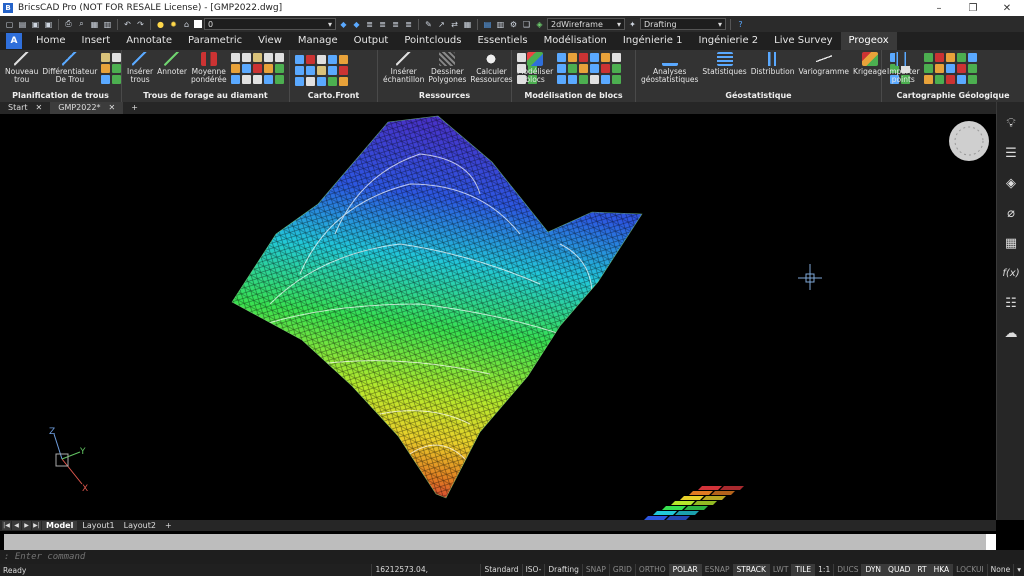 The height and width of the screenshot is (576, 1024). I want to click on layer-tool-icon-1: ◆, so click(343, 24).